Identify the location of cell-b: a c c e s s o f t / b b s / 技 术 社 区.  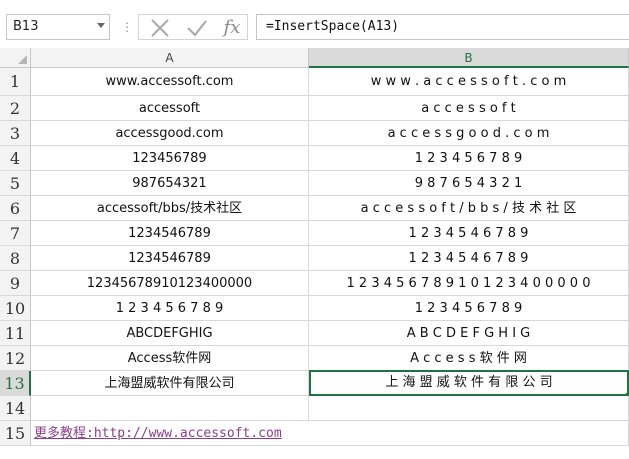
(469, 208).